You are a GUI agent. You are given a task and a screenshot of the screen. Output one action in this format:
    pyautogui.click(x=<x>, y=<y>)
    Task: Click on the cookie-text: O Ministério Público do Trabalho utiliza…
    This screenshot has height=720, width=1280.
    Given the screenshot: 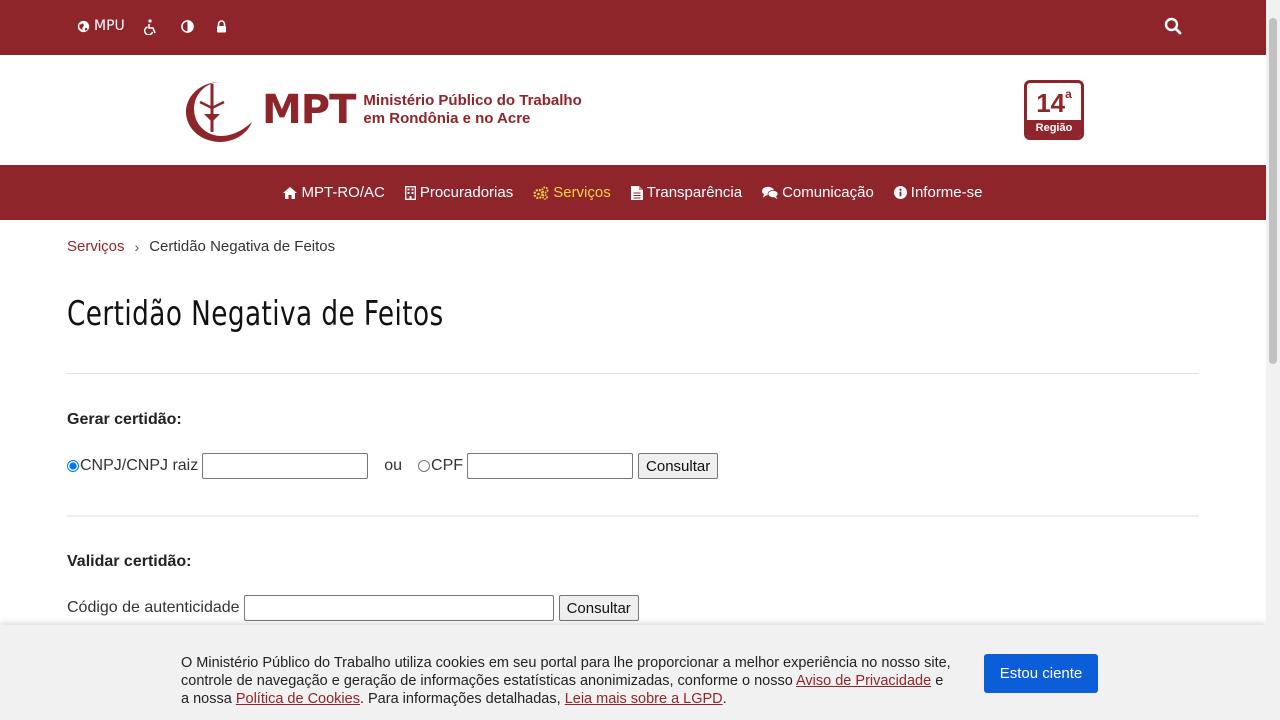 What is the action you would take?
    pyautogui.click(x=566, y=681)
    